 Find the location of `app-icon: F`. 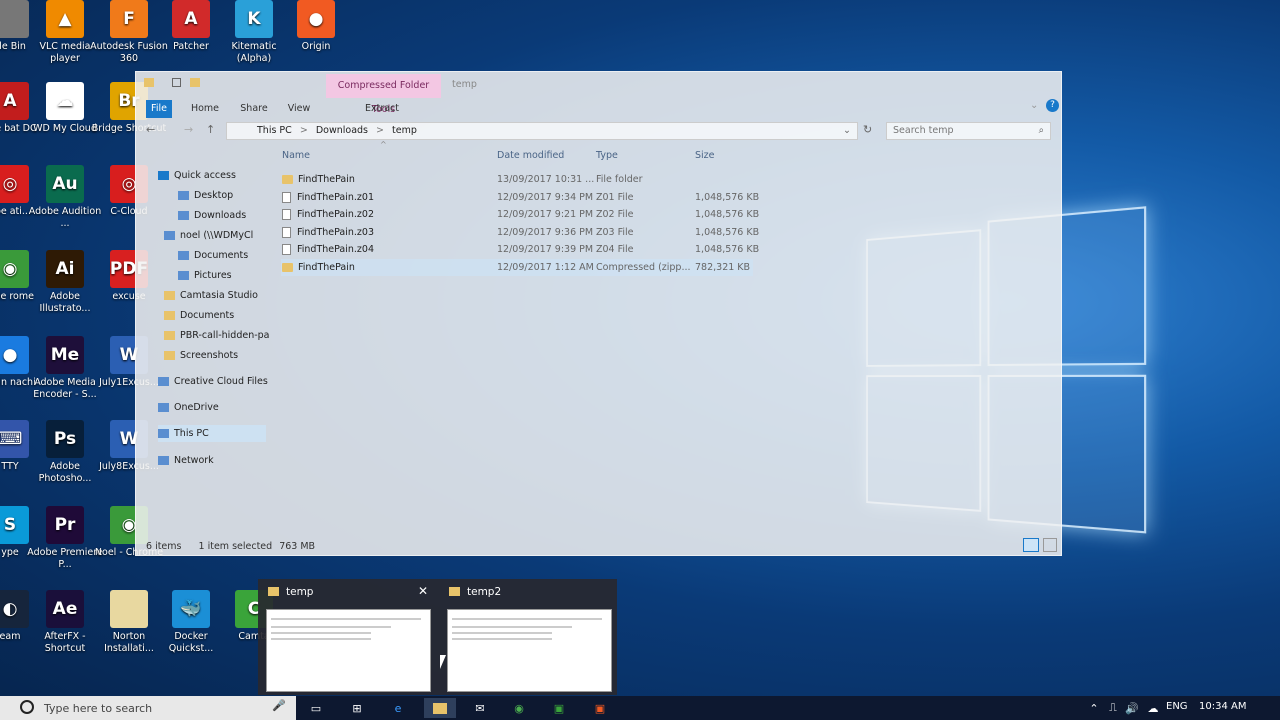

app-icon: F is located at coordinates (129, 19).